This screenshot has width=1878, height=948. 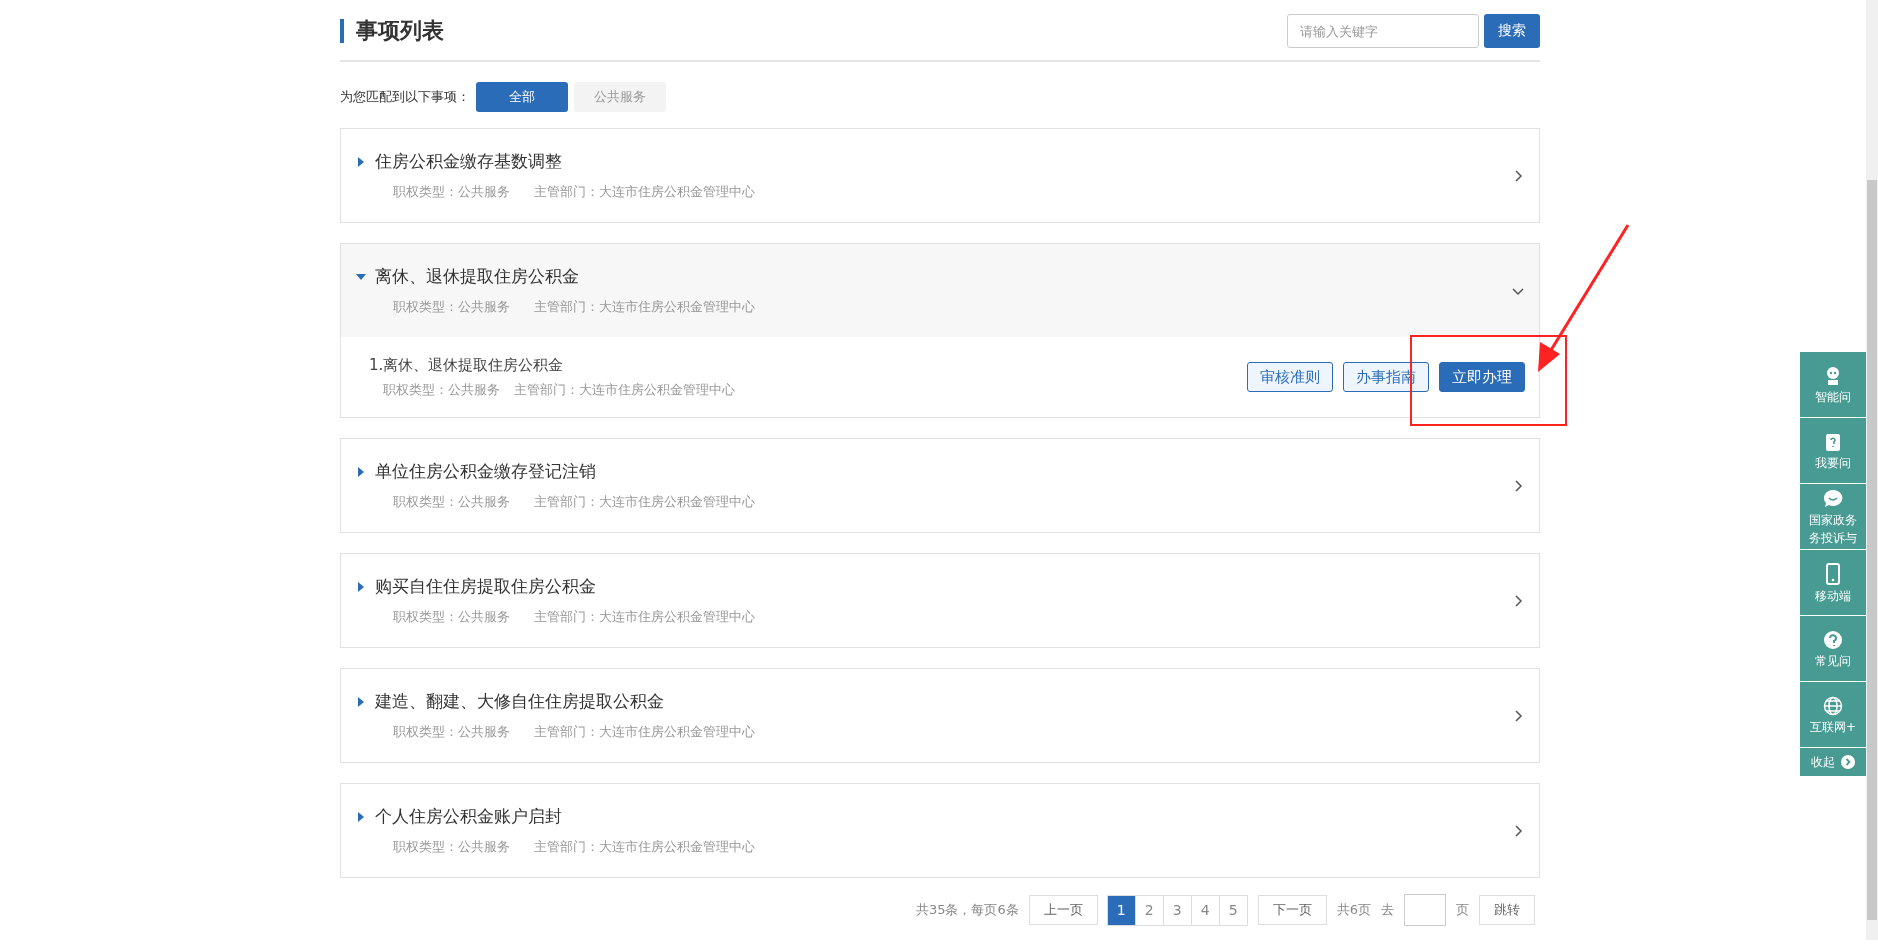 What do you see at coordinates (467, 365) in the screenshot?
I see `sub-item-title: 1.离休、退休提取住房公积金` at bounding box center [467, 365].